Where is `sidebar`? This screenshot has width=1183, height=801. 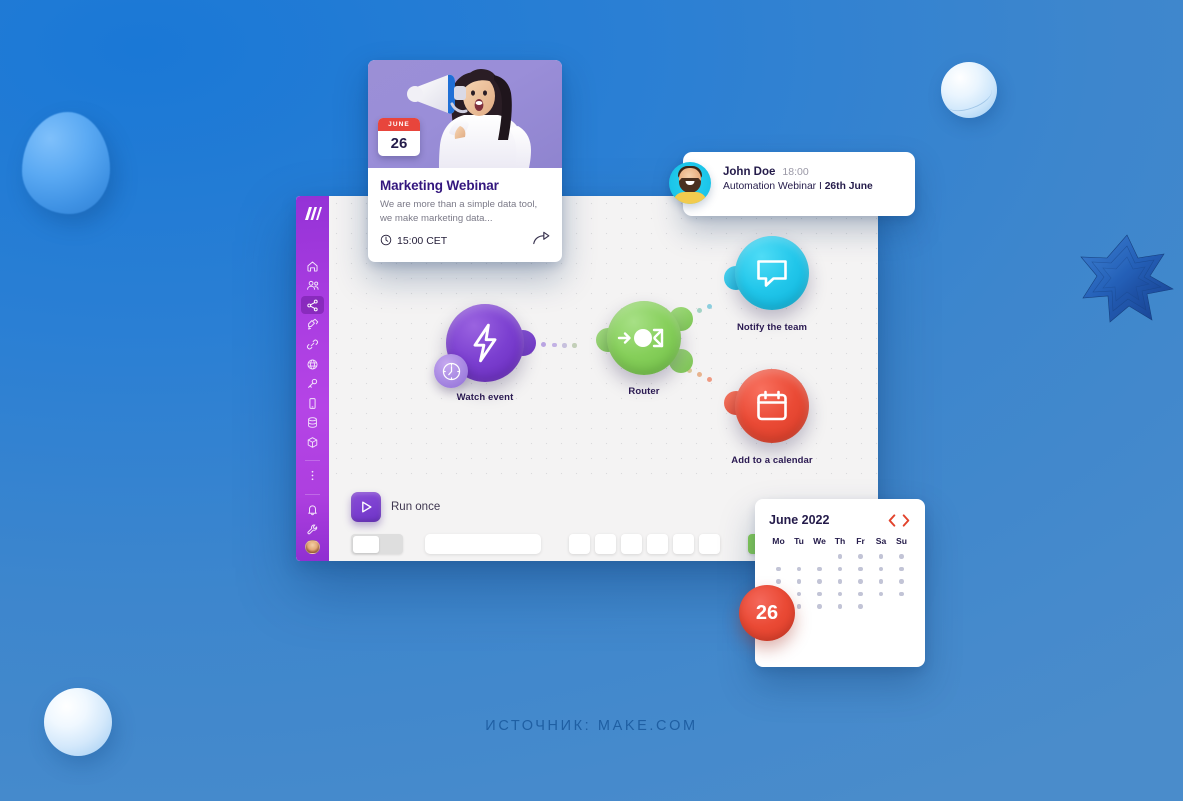 sidebar is located at coordinates (312, 378).